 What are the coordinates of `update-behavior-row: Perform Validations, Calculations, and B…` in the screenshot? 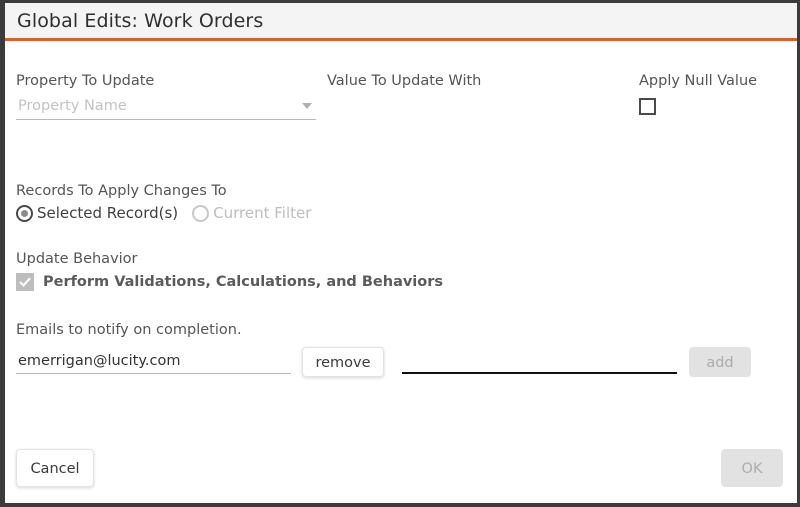 It's located at (229, 282).